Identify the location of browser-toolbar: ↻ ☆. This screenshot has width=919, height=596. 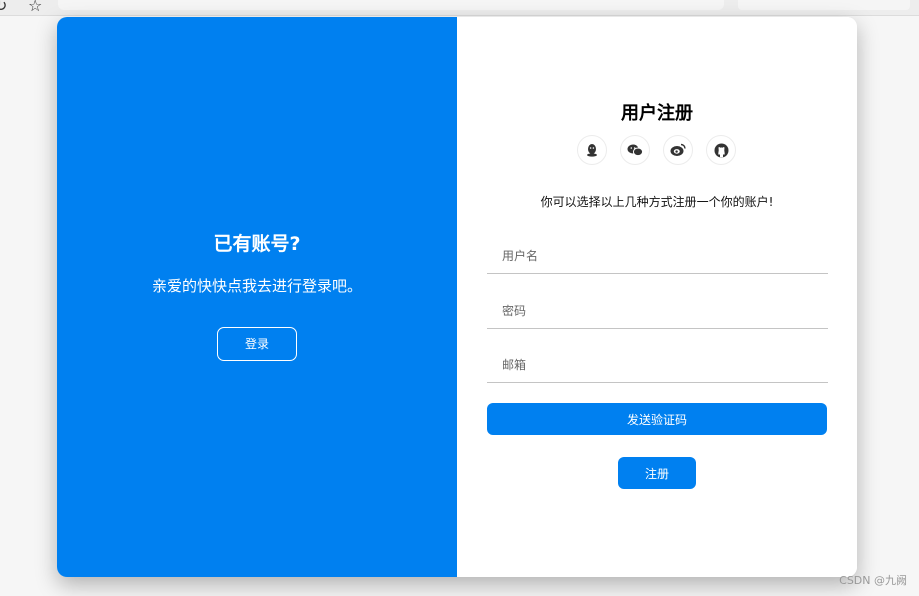
(459, 8).